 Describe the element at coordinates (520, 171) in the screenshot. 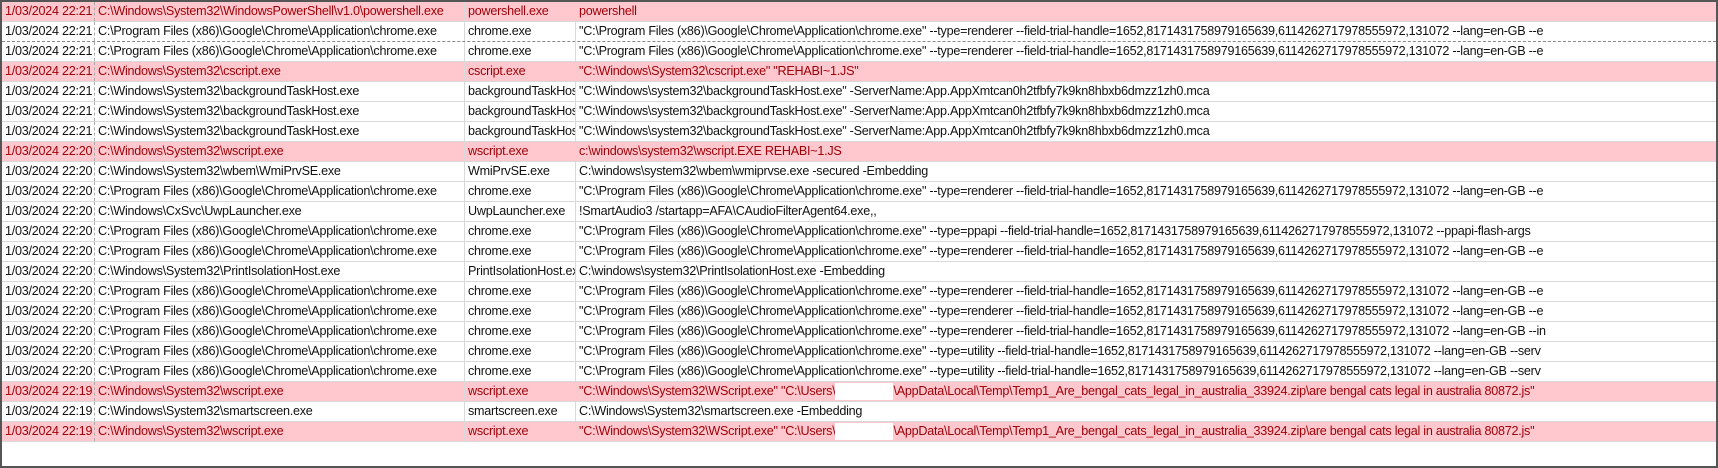

I see `process-name-cell: WmiPrvSE.exe` at that location.